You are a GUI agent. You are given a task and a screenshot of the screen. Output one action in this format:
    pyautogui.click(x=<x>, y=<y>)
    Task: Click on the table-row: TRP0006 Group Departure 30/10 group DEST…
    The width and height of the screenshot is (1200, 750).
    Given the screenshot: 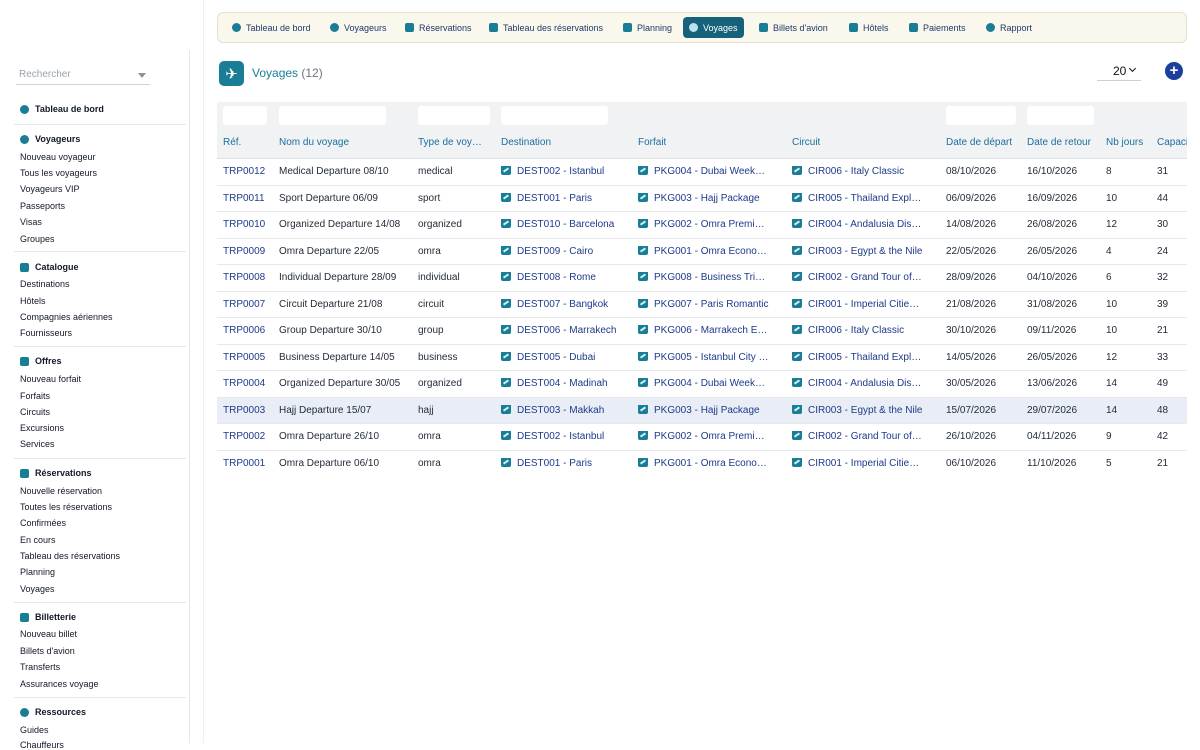 What is the action you would take?
    pyautogui.click(x=702, y=331)
    